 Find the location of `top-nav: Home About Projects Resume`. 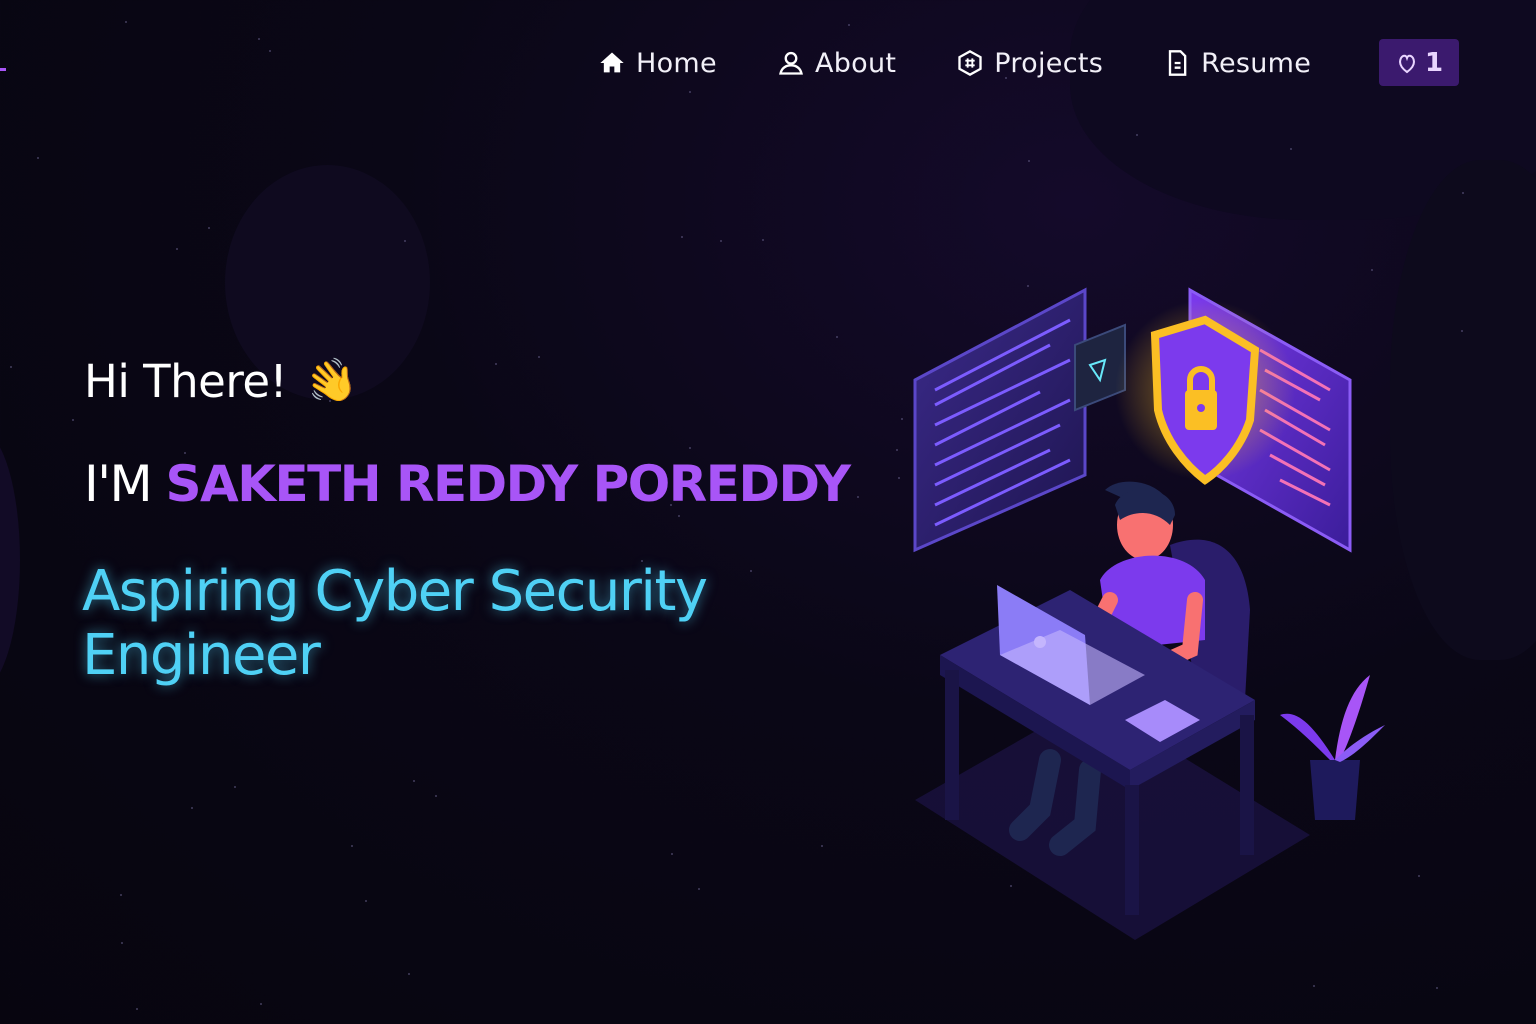

top-nav: Home About Projects Resume is located at coordinates (984, 63).